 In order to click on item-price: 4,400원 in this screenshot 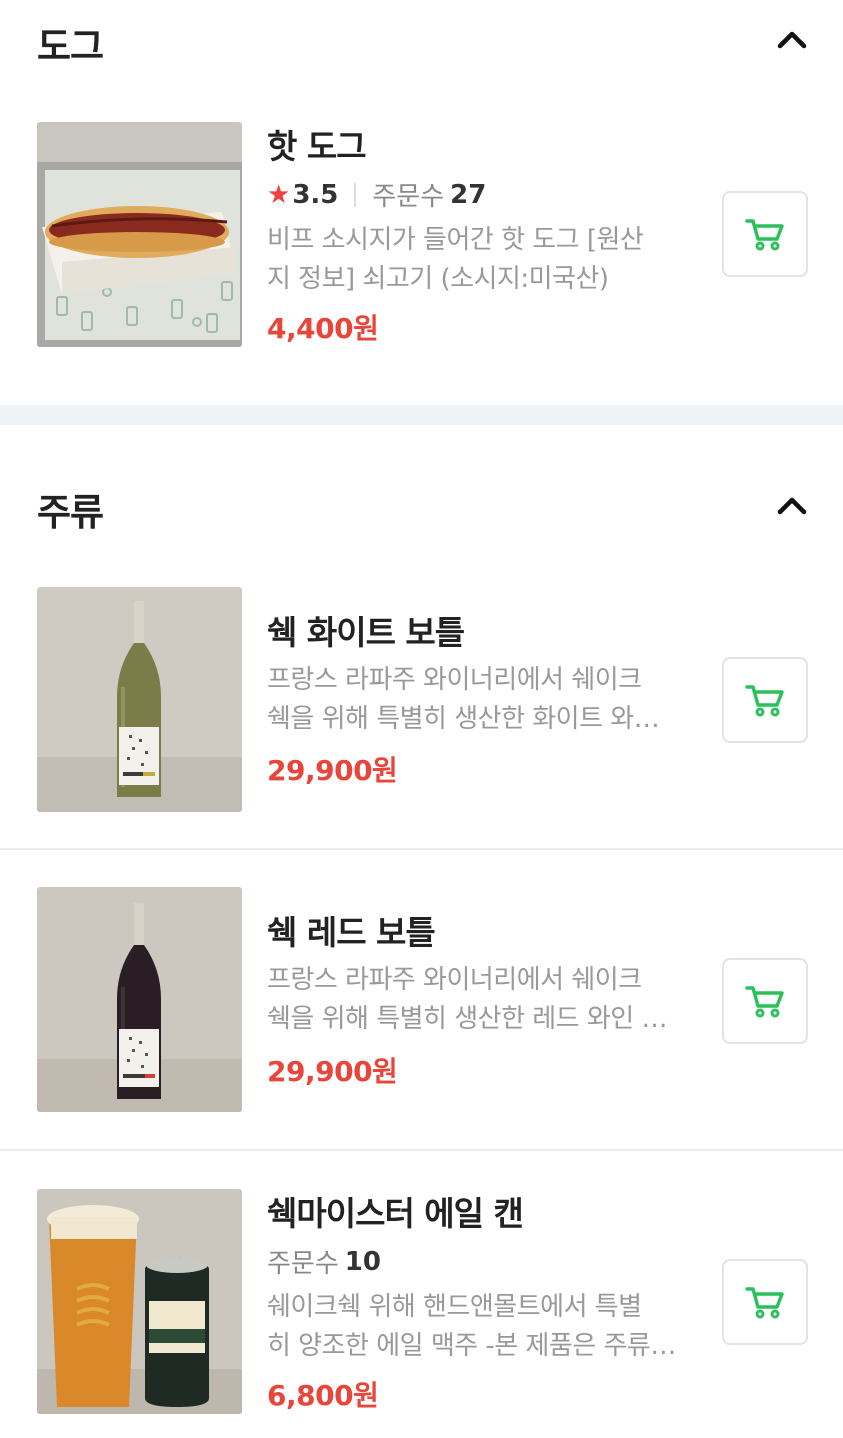, I will do `click(323, 328)`.